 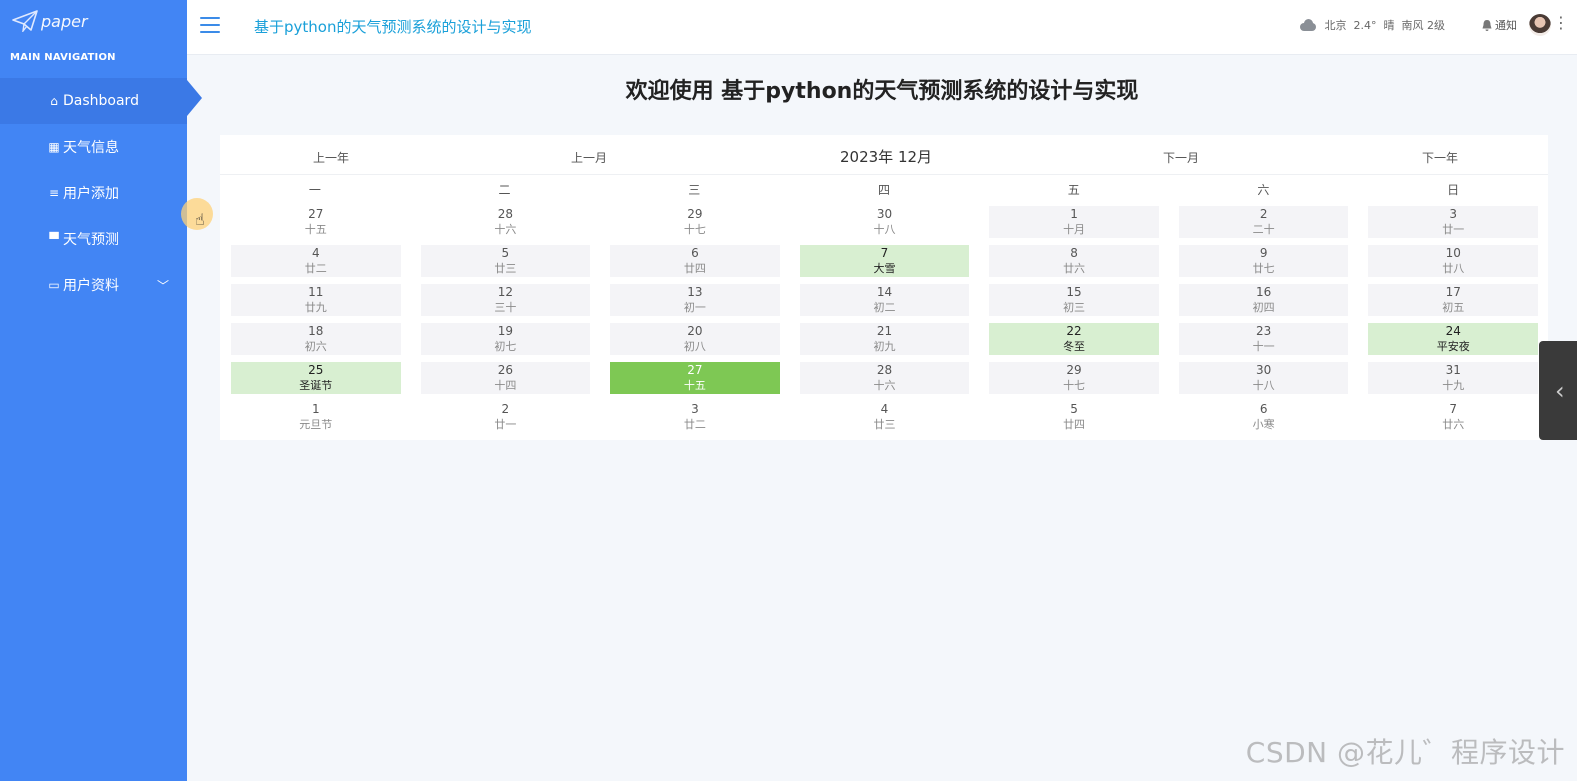 I want to click on calendar-day: 5 廿四, so click(x=1074, y=417).